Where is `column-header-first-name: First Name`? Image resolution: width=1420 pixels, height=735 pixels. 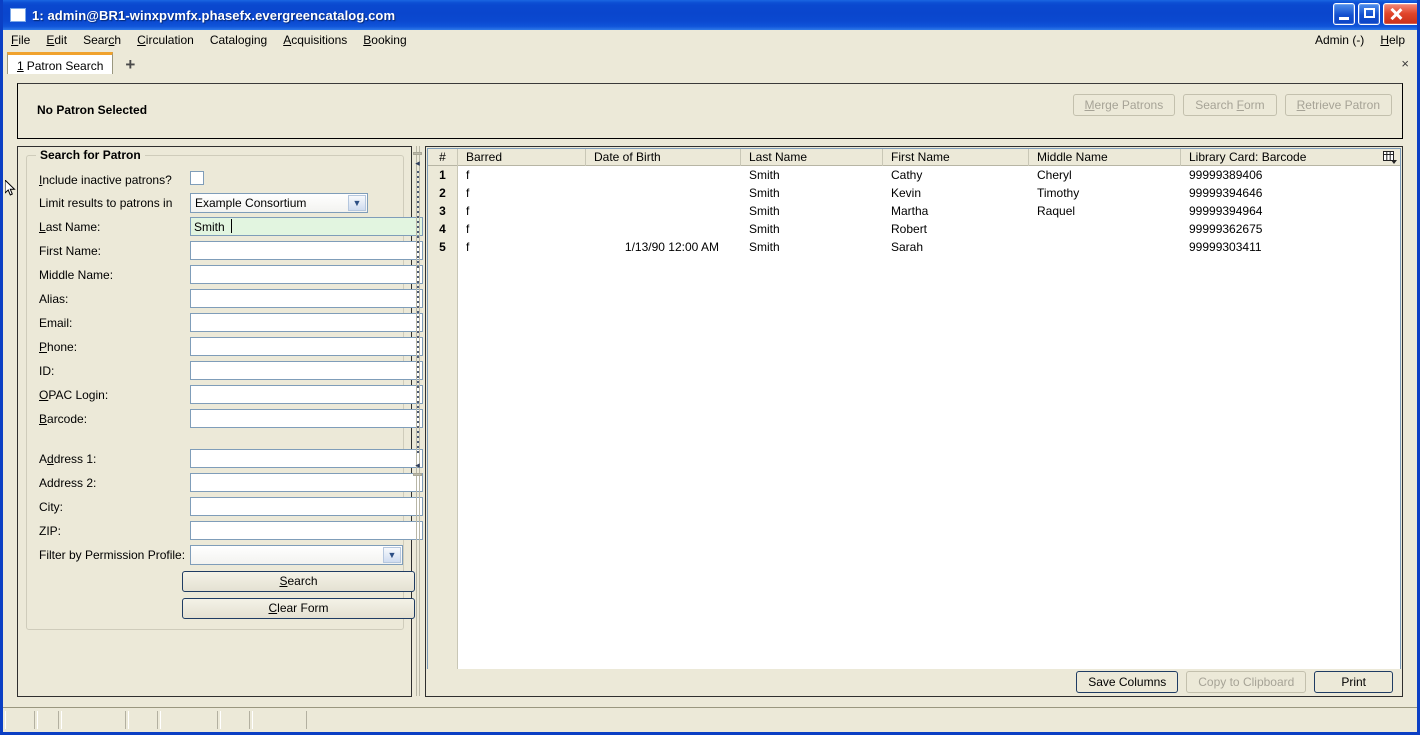
column-header-first-name: First Name is located at coordinates (956, 157).